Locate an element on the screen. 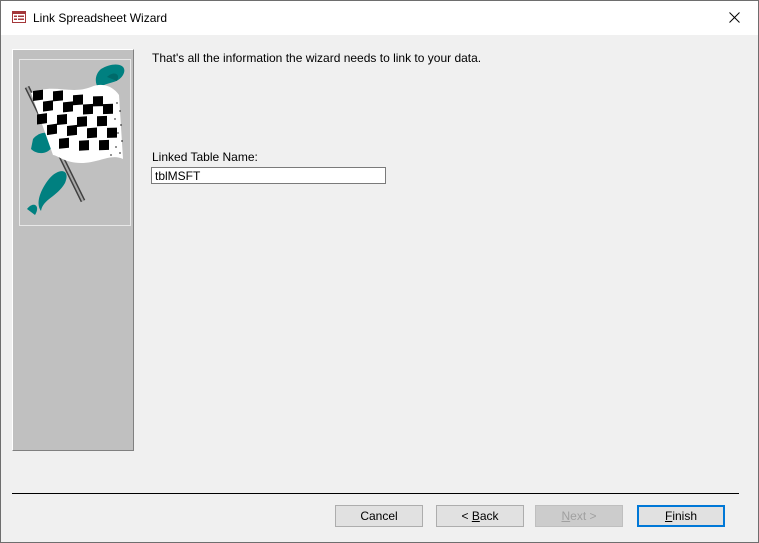 The image size is (759, 543). next-button-access-key: N is located at coordinates (566, 516).